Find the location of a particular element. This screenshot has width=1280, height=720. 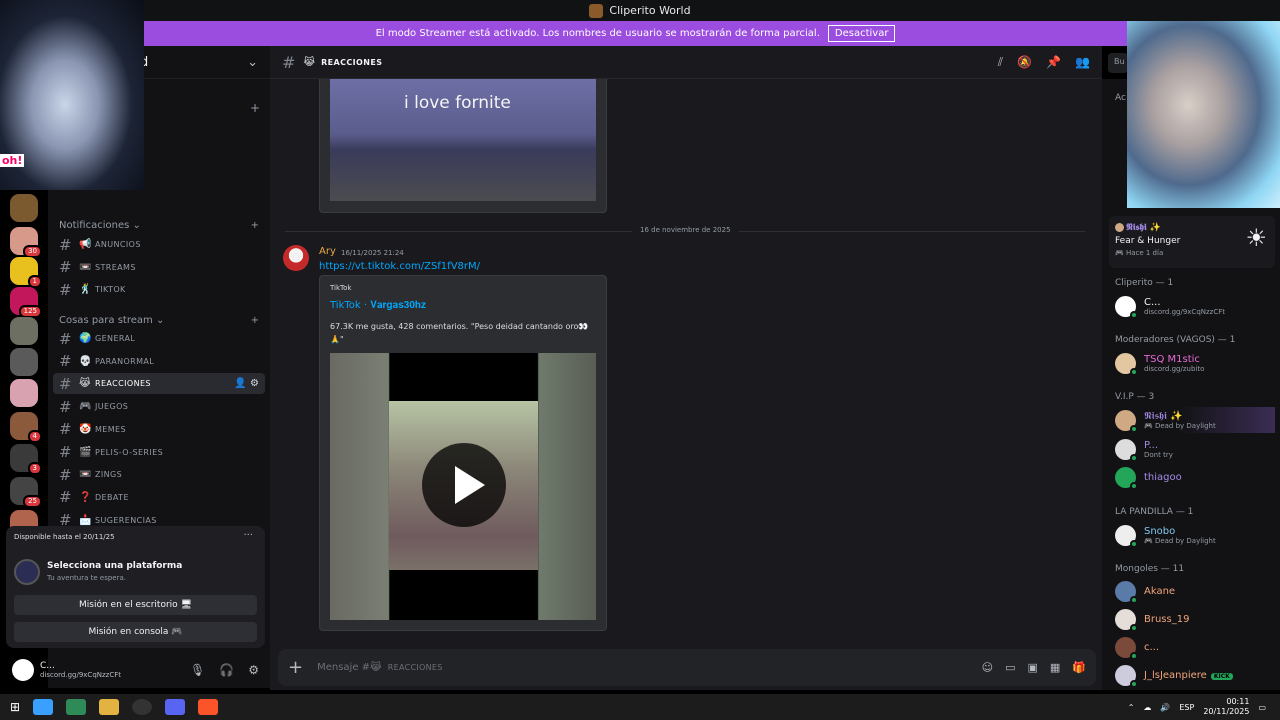

message-link: https://vt.tiktok.com/ZSf1fV8rM/ is located at coordinates (399, 266).